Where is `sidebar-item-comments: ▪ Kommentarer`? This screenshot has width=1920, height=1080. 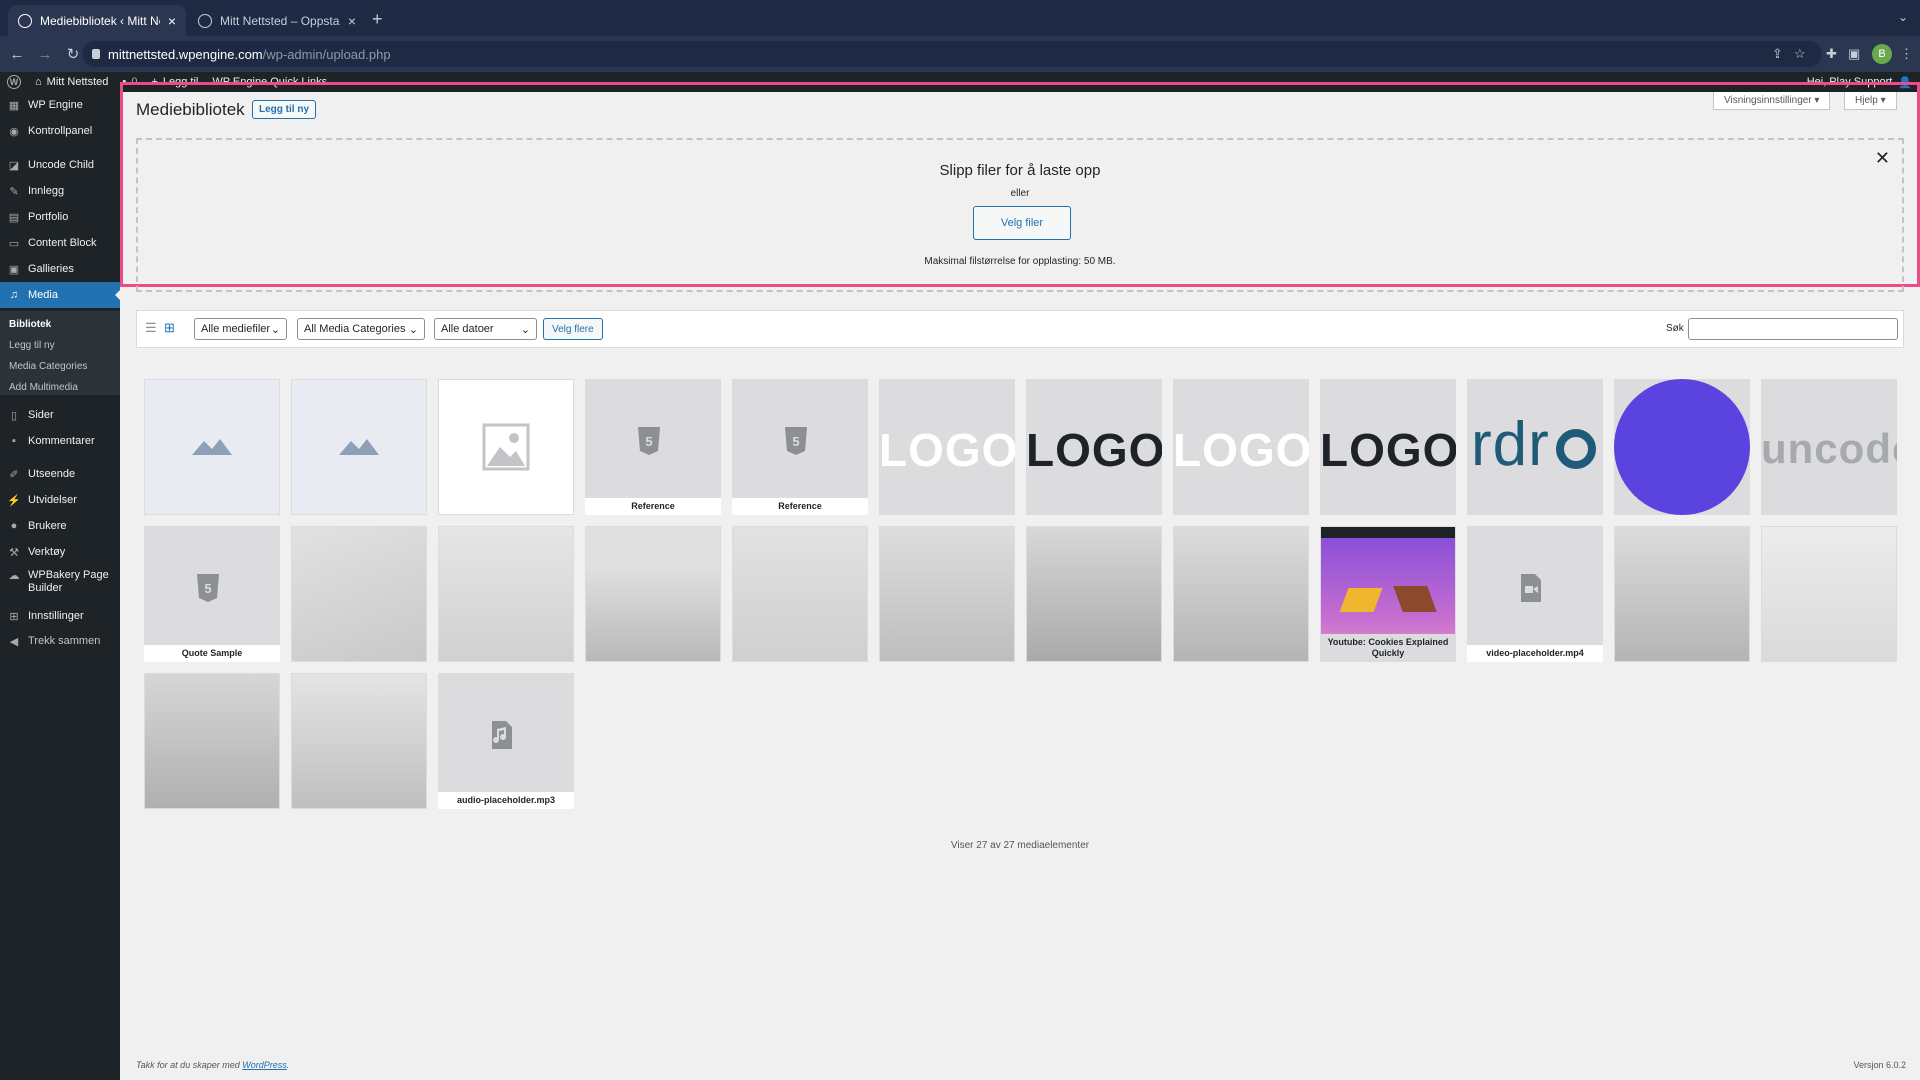
sidebar-item-comments: ▪ Kommentarer is located at coordinates (60, 441).